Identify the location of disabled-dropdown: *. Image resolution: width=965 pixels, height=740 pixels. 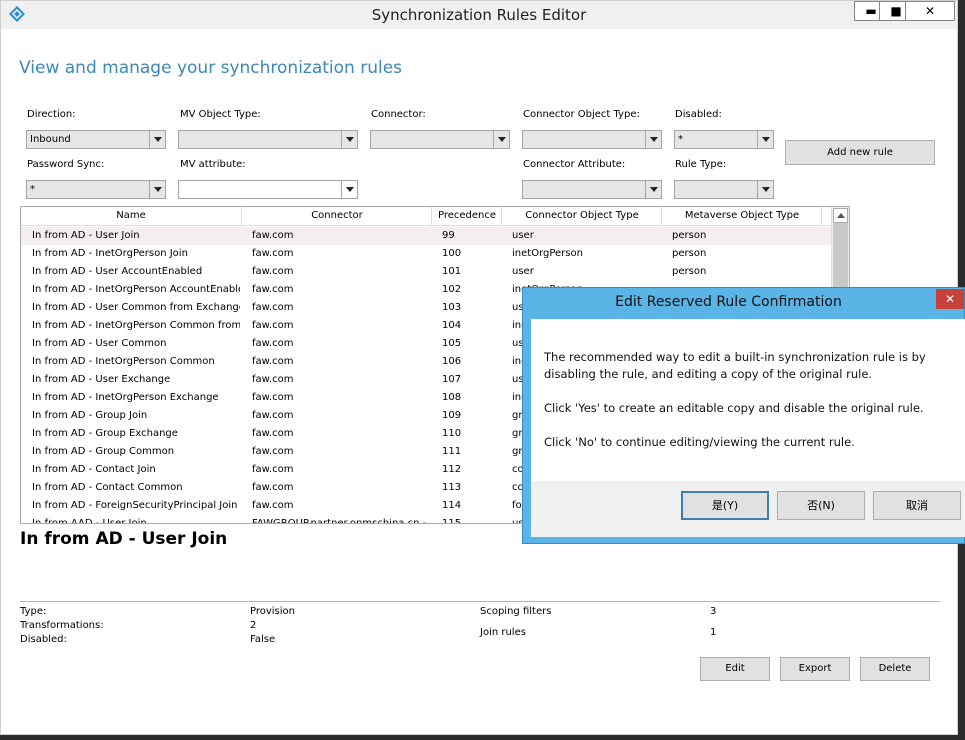
(724, 139).